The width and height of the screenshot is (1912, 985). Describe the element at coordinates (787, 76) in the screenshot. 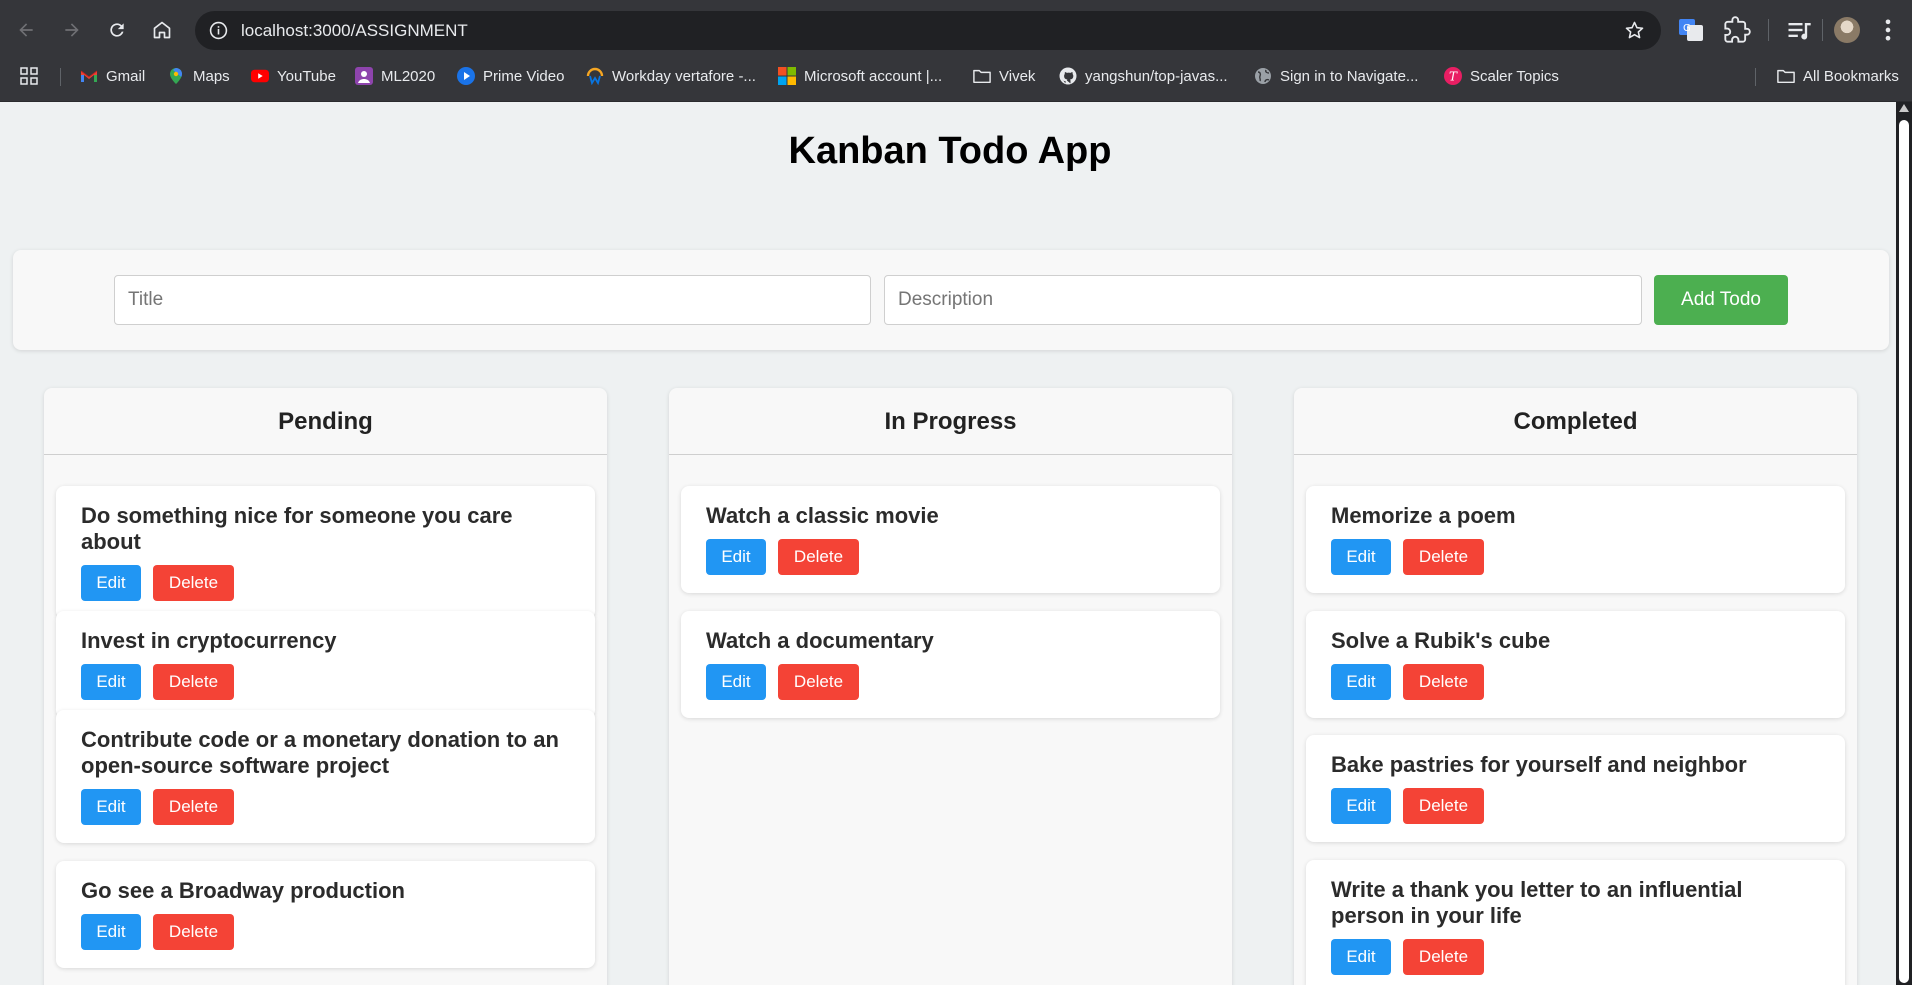

I see `microsoft-icon` at that location.